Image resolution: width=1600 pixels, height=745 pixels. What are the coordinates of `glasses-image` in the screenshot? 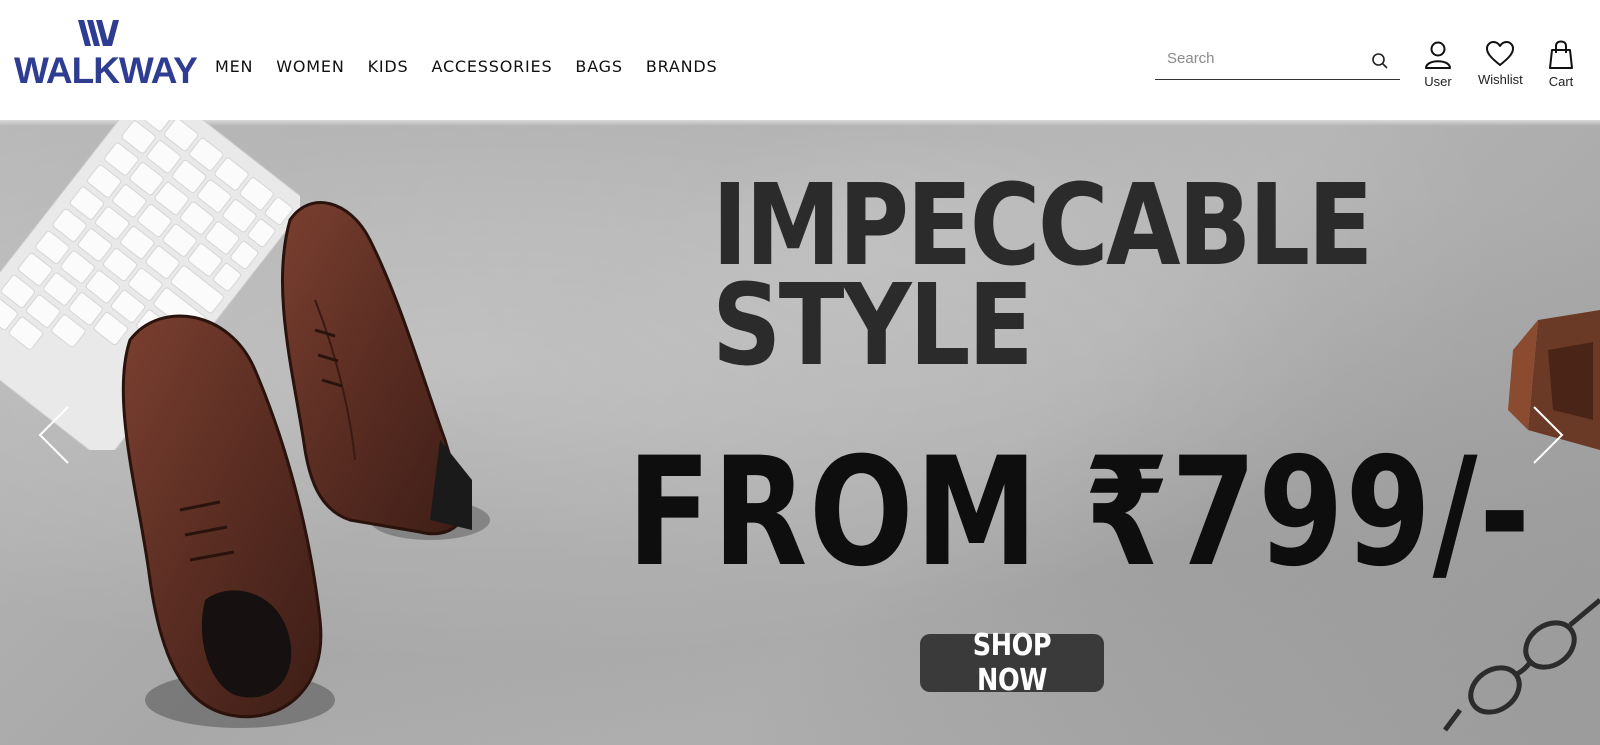 It's located at (1521, 665).